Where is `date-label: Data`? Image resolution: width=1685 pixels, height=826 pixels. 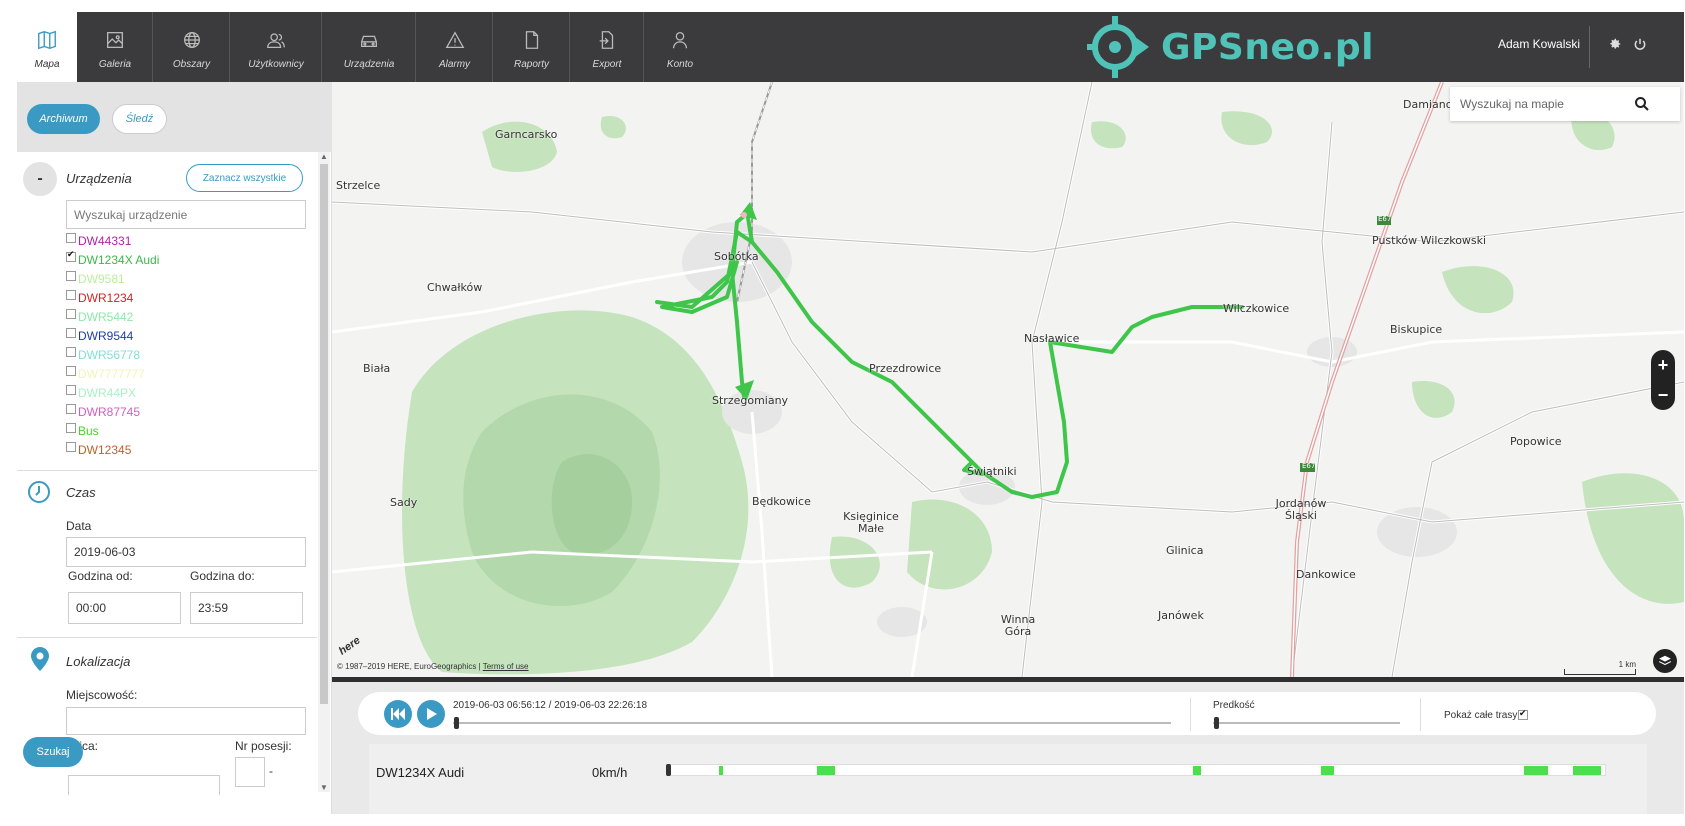 date-label: Data is located at coordinates (79, 526).